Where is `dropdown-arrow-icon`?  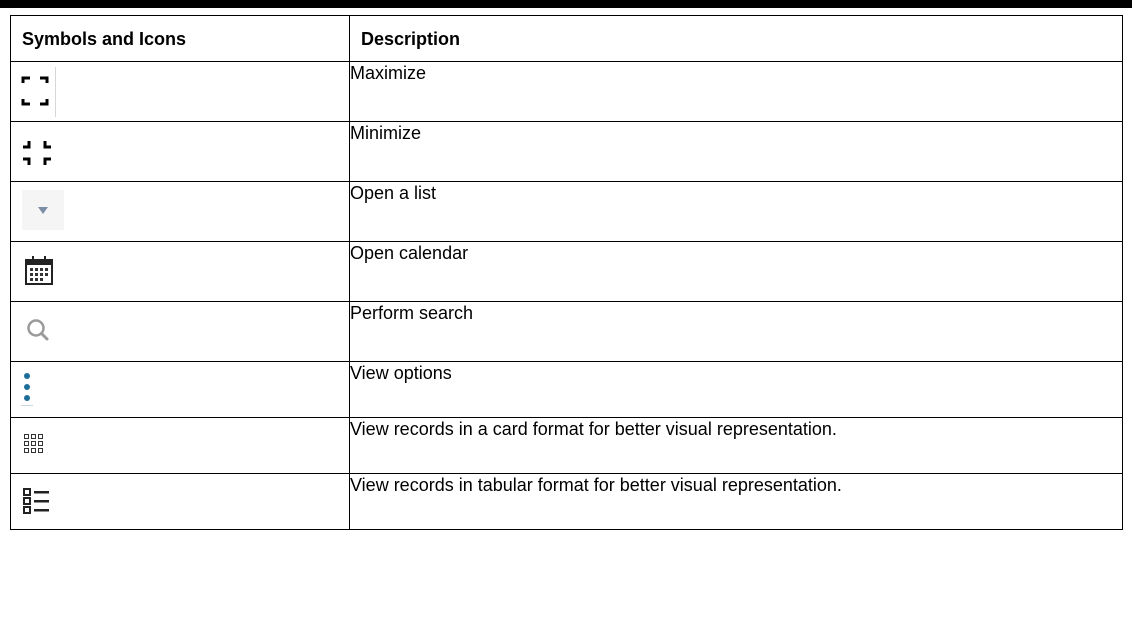 dropdown-arrow-icon is located at coordinates (43, 210).